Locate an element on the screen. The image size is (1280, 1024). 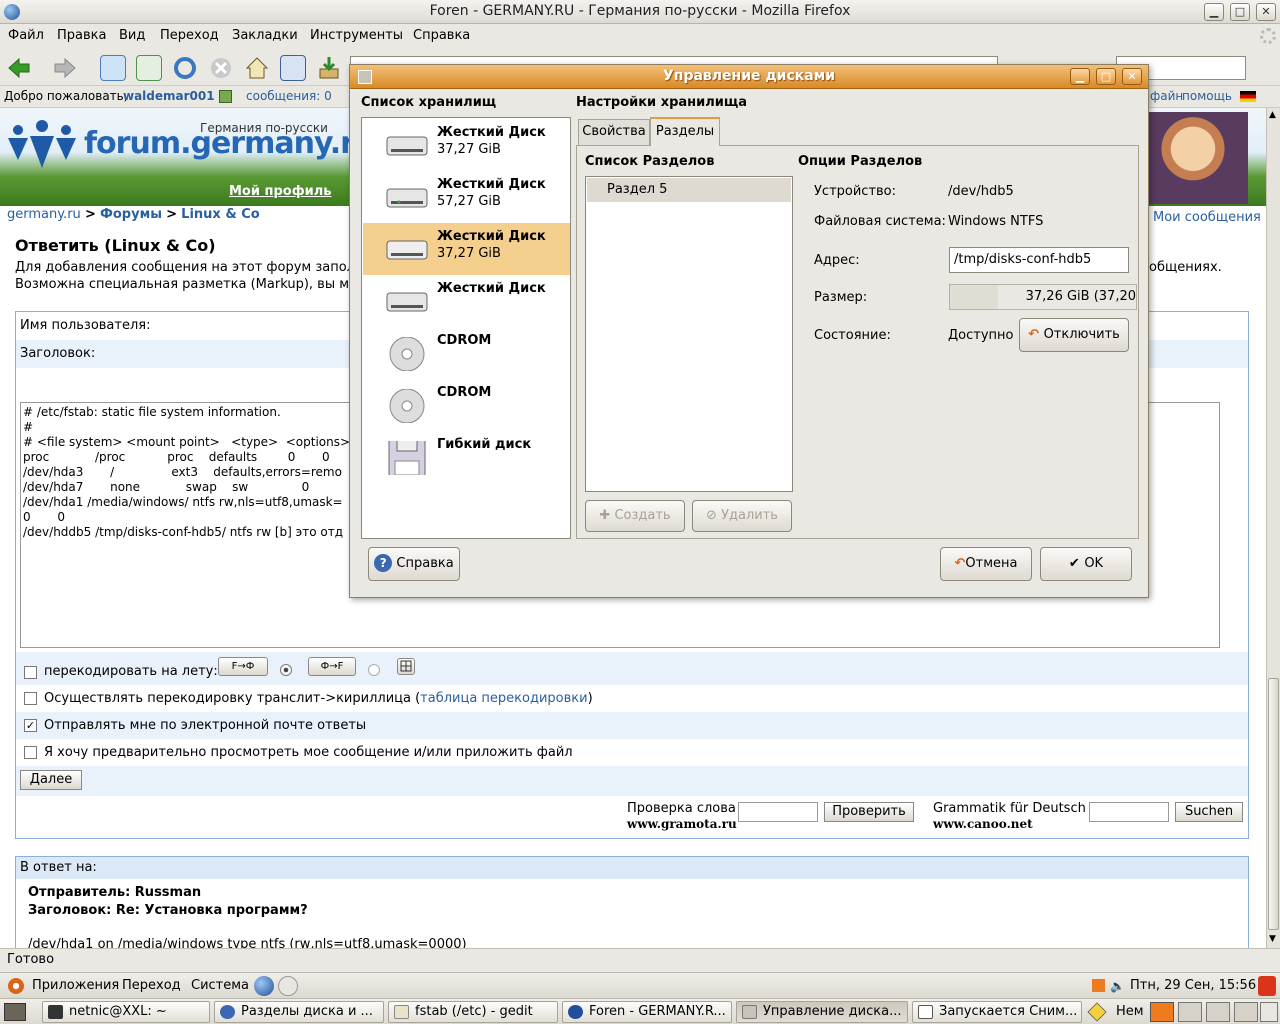
messages-link: сообщения: 0 is located at coordinates (289, 96).